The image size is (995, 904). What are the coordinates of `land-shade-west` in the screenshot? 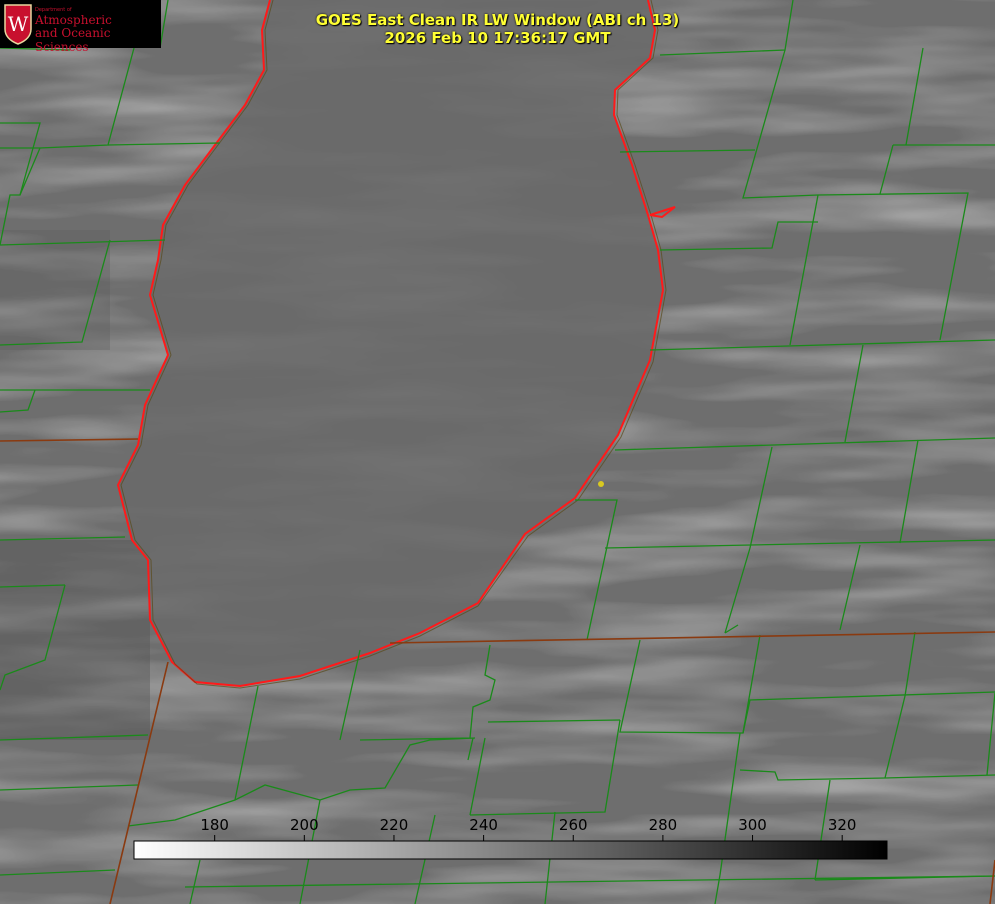 It's located at (75, 640).